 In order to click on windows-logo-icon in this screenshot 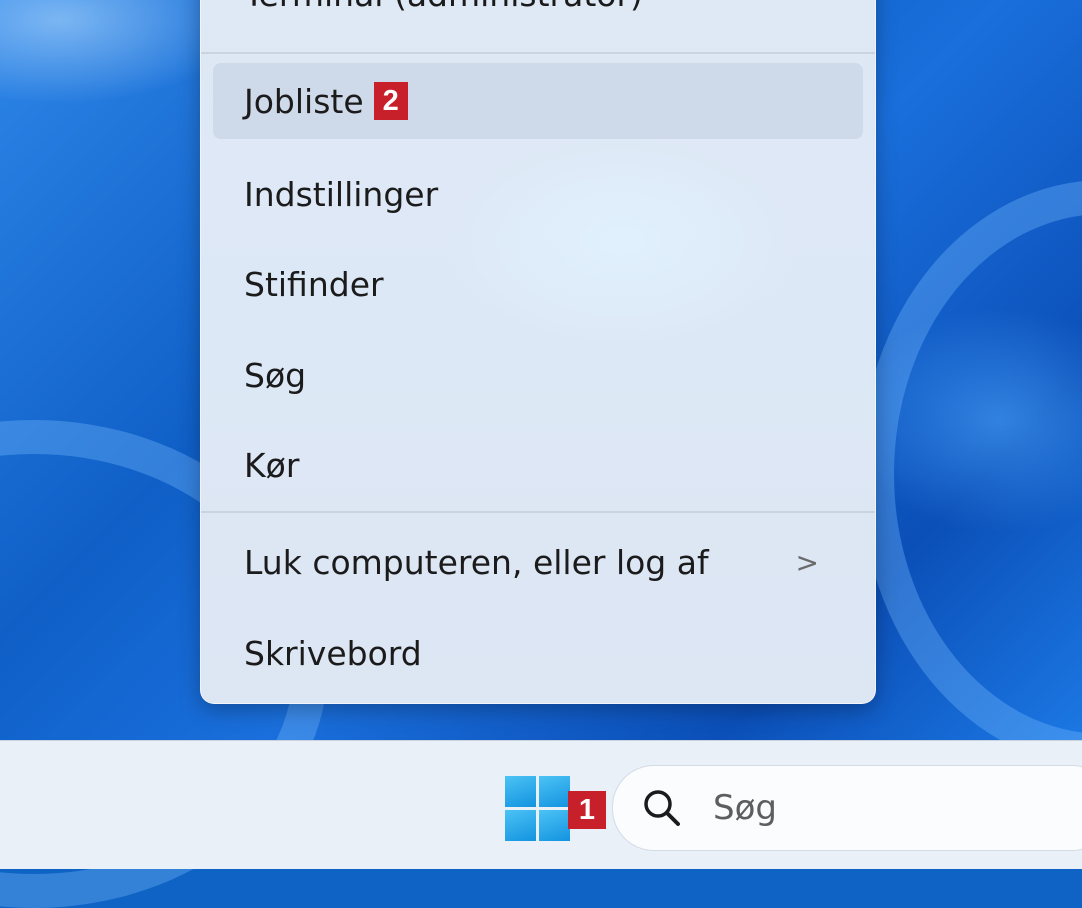, I will do `click(537, 808)`.